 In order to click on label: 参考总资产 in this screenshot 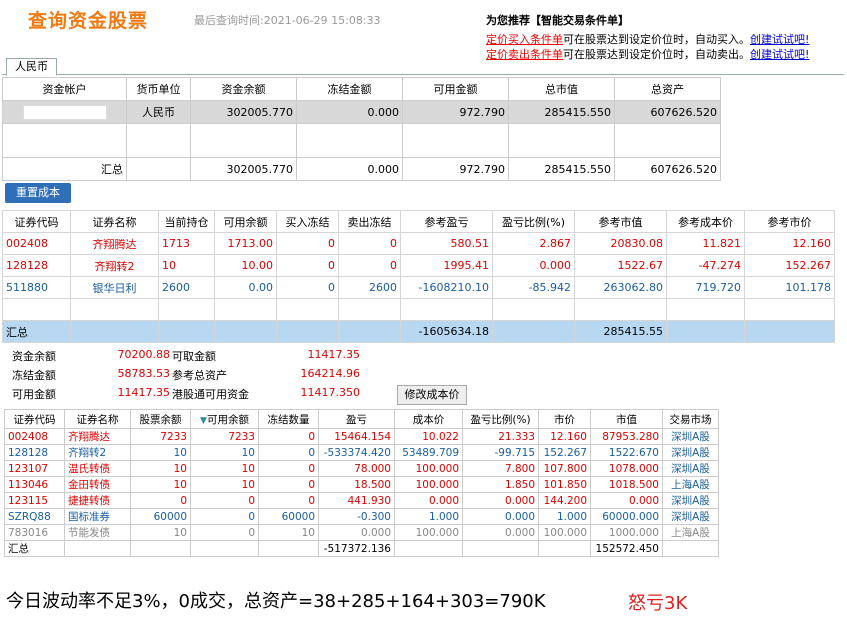, I will do `click(199, 375)`.